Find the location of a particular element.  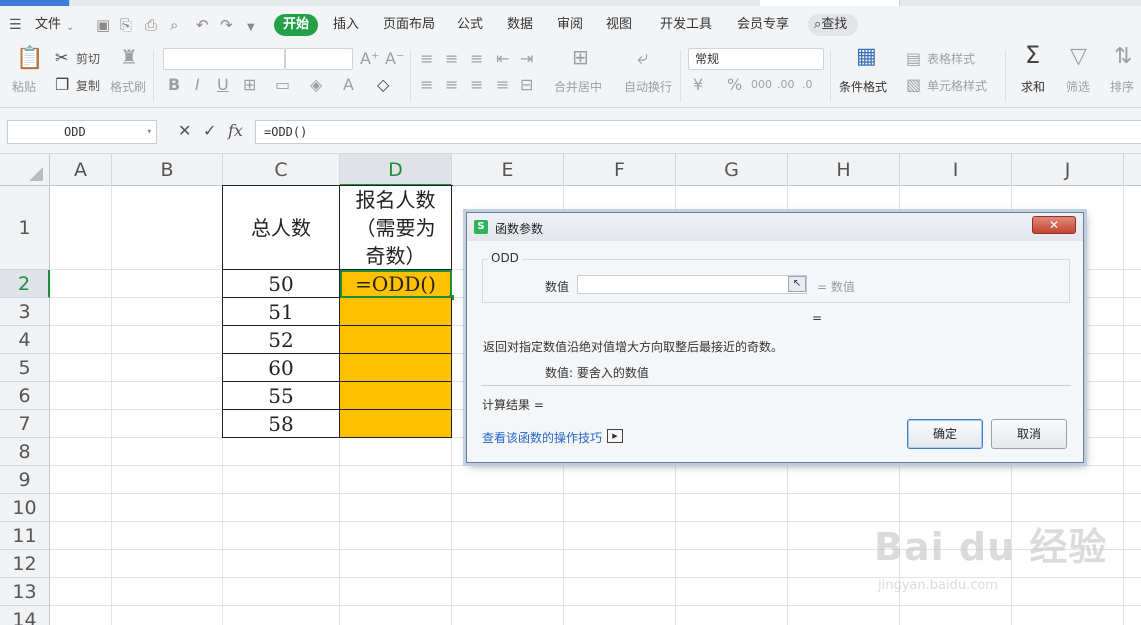

align-top-icon: ≡ is located at coordinates (426, 59).